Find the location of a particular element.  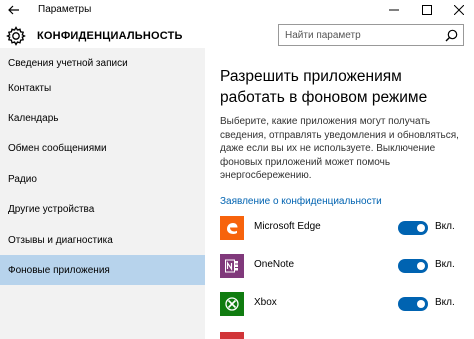

minimize-button is located at coordinates (394, 10).